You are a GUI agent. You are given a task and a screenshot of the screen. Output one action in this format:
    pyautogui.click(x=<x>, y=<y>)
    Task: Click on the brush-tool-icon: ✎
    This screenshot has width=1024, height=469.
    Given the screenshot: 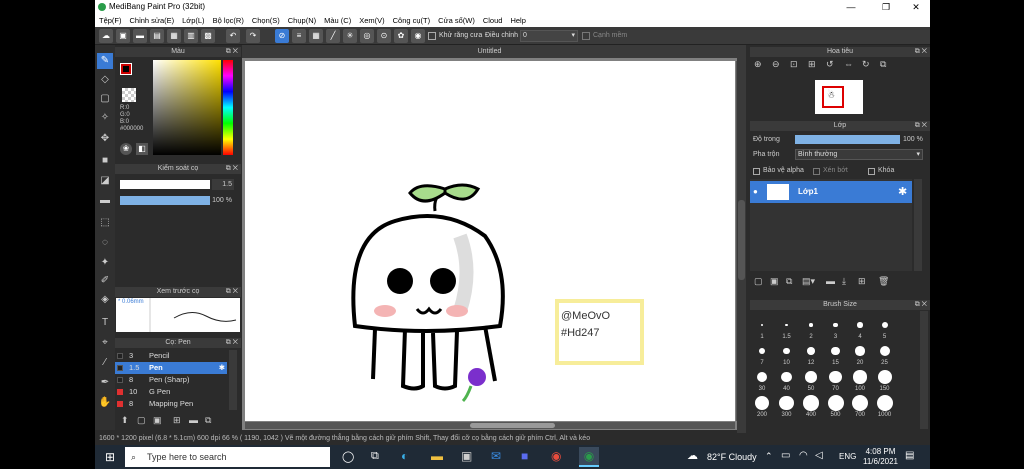 What is the action you would take?
    pyautogui.click(x=105, y=61)
    